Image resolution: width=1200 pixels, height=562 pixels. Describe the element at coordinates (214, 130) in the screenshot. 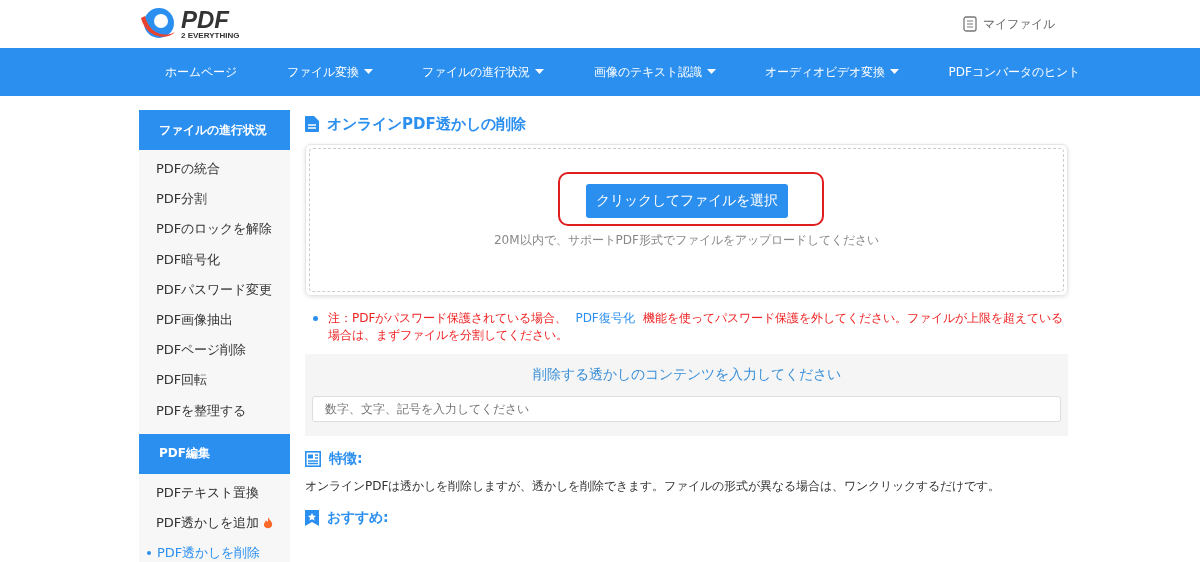

I see `sidebar-heading: ファイルの進行状況` at that location.